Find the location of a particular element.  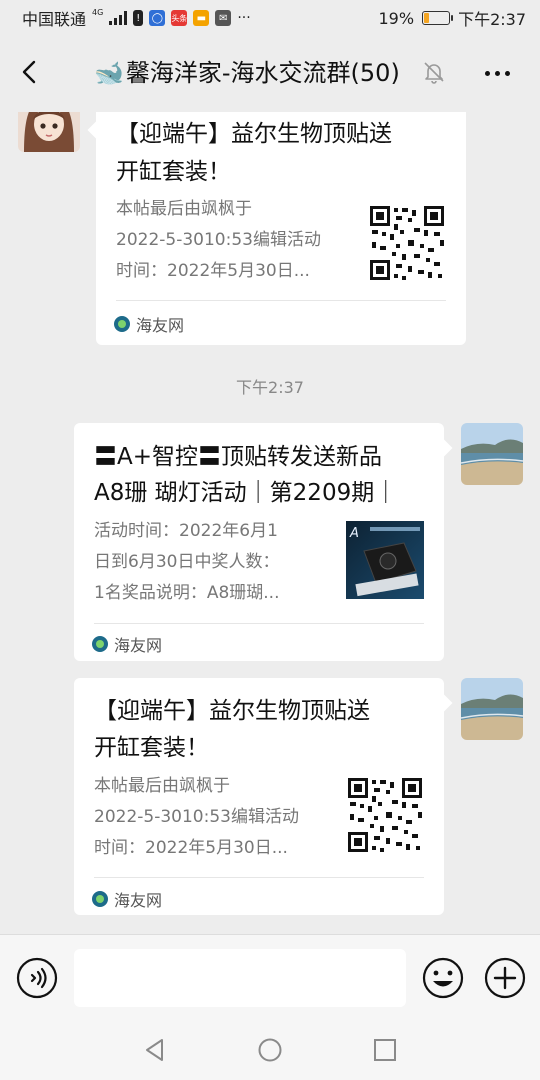

status-right: 19% 下午2:37 is located at coordinates (453, 18).